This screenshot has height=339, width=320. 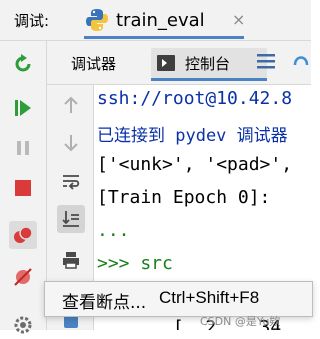 What do you see at coordinates (184, 197) in the screenshot?
I see `console-line: [Train Epoch 0]:` at bounding box center [184, 197].